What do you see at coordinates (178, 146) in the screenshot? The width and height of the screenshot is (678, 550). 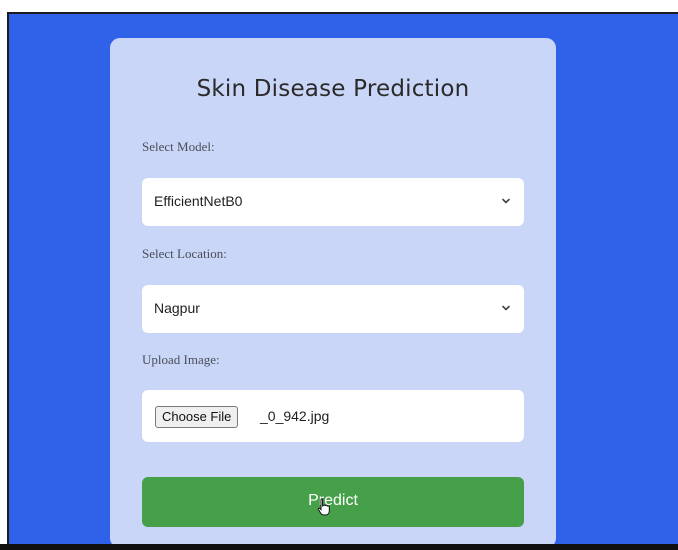 I see `model-select-label: Select Model:` at bounding box center [178, 146].